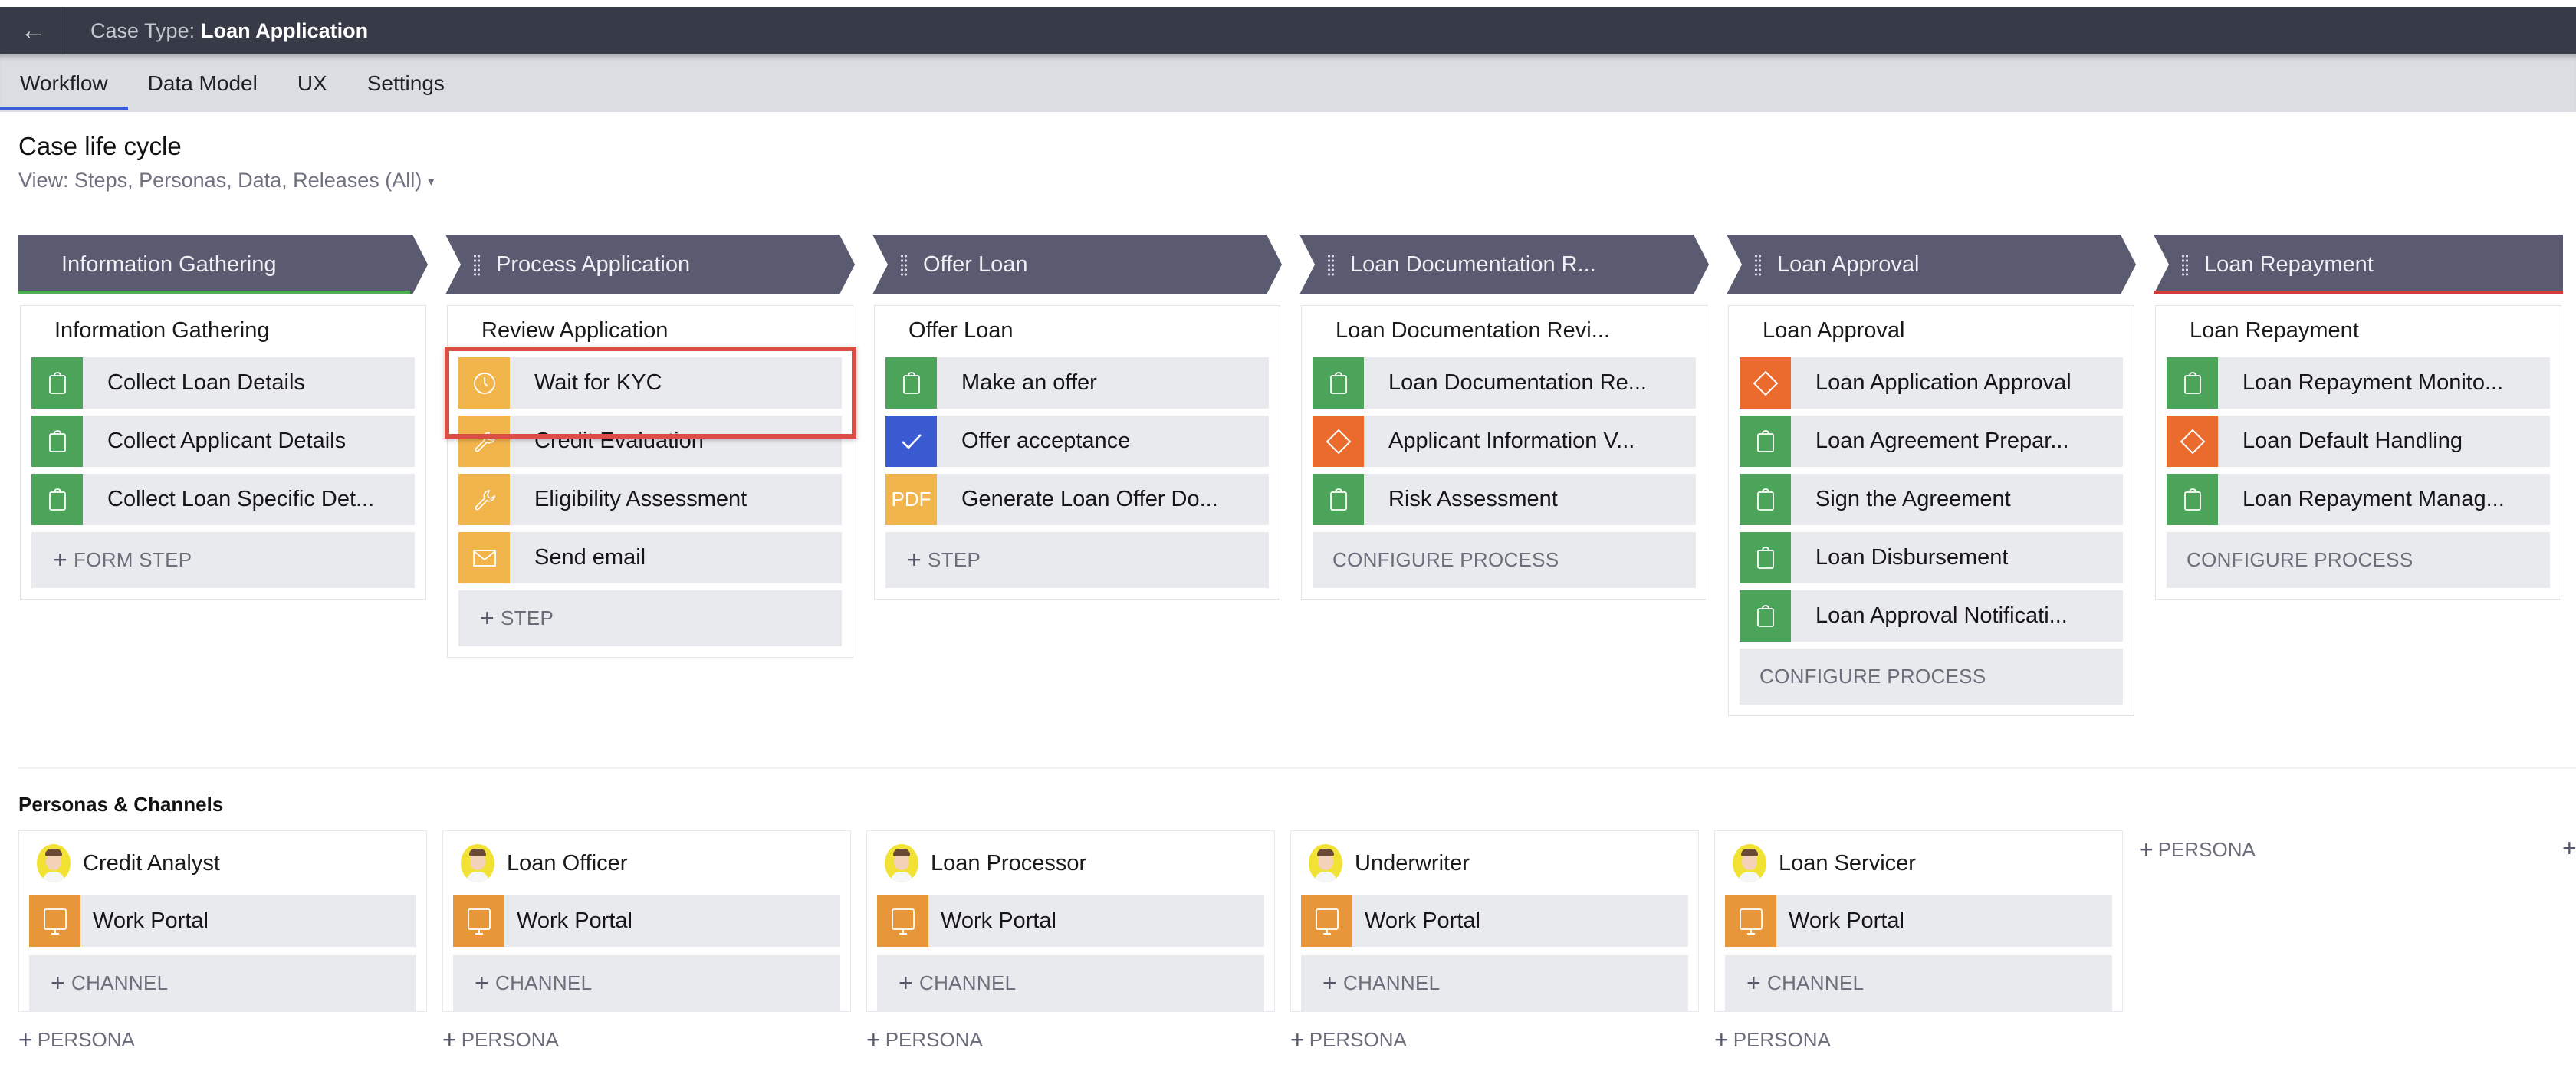 The height and width of the screenshot is (1081, 2576). Describe the element at coordinates (1358, 1039) in the screenshot. I see `add-persona-label: PERSONA` at that location.